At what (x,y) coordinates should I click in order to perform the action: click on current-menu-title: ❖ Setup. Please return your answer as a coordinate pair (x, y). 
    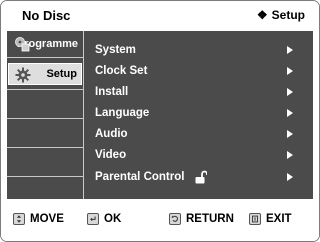
    Looking at the image, I should click on (281, 15).